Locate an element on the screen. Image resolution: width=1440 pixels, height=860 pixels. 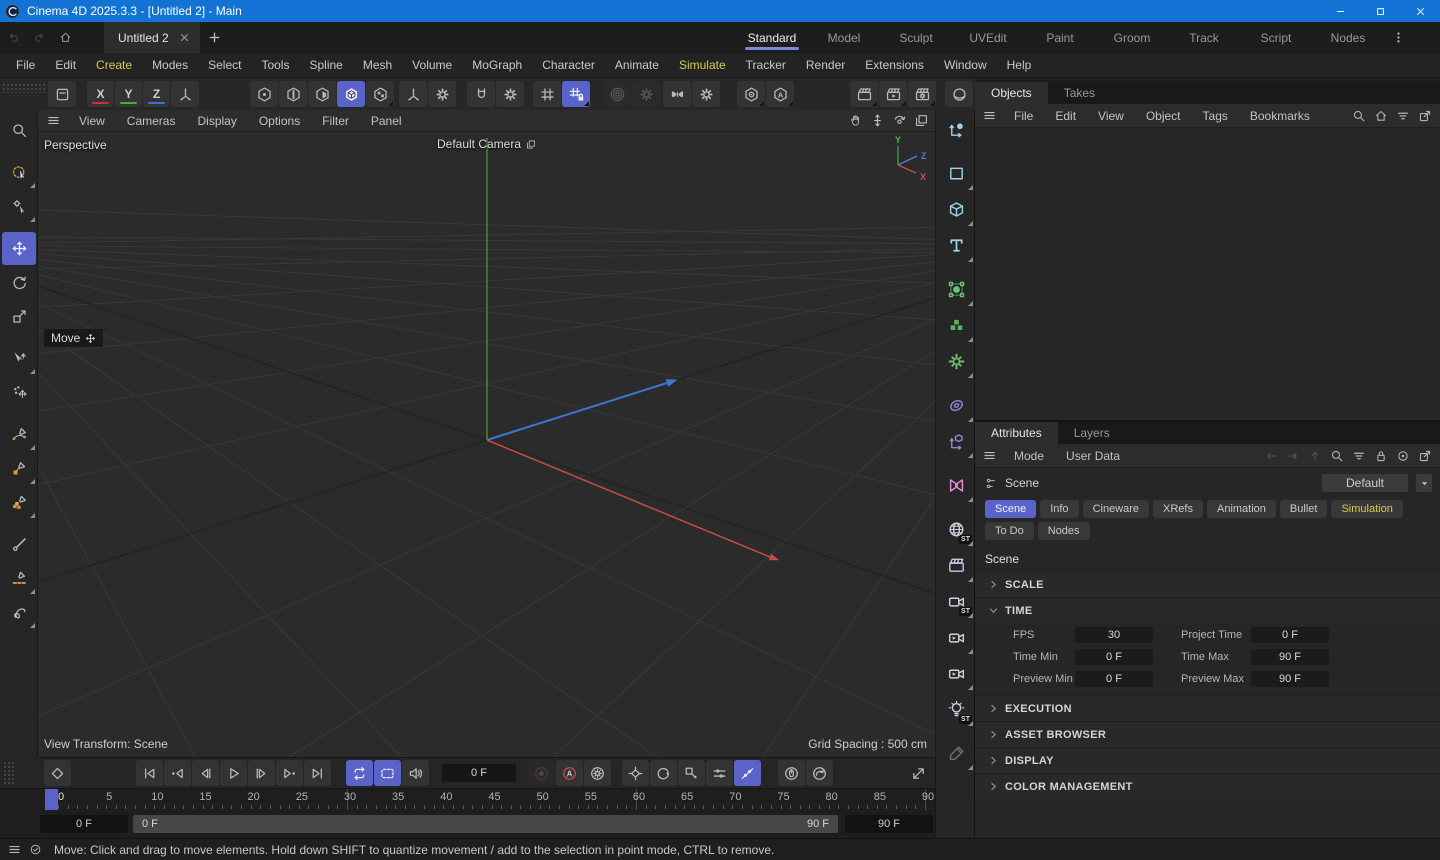
poly-pen-tool-button is located at coordinates (19, 502).